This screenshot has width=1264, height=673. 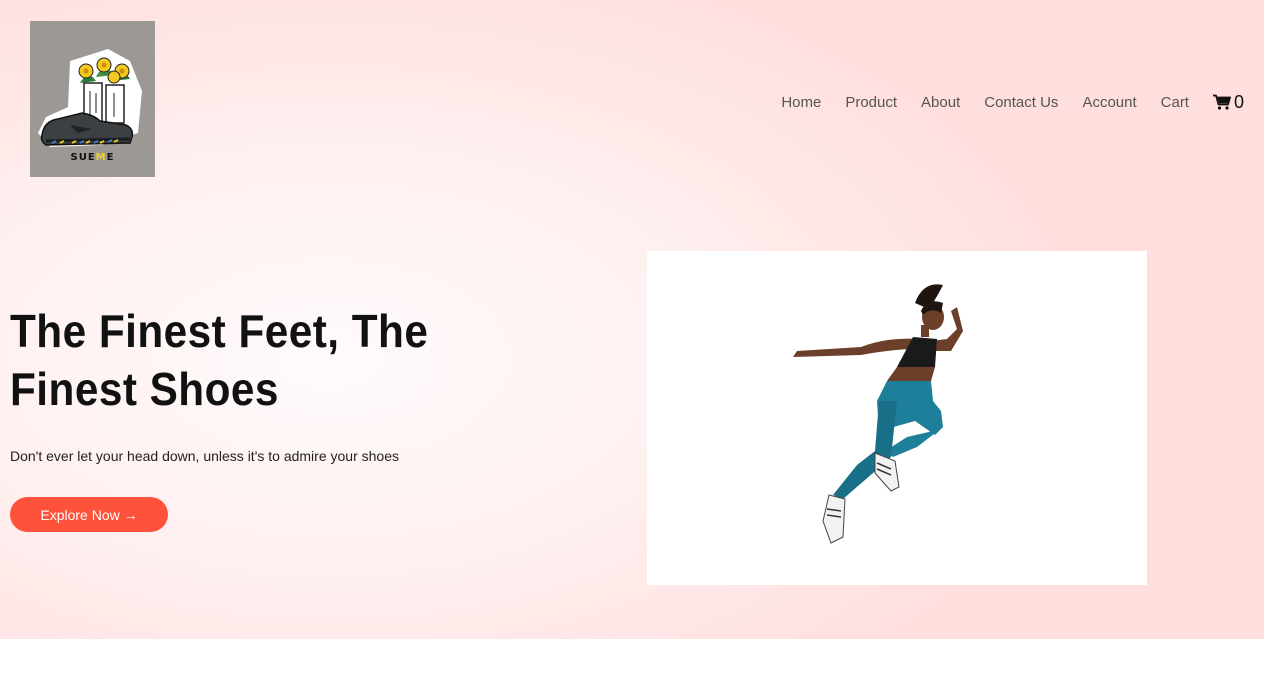 I want to click on nav-about: About, so click(x=940, y=102).